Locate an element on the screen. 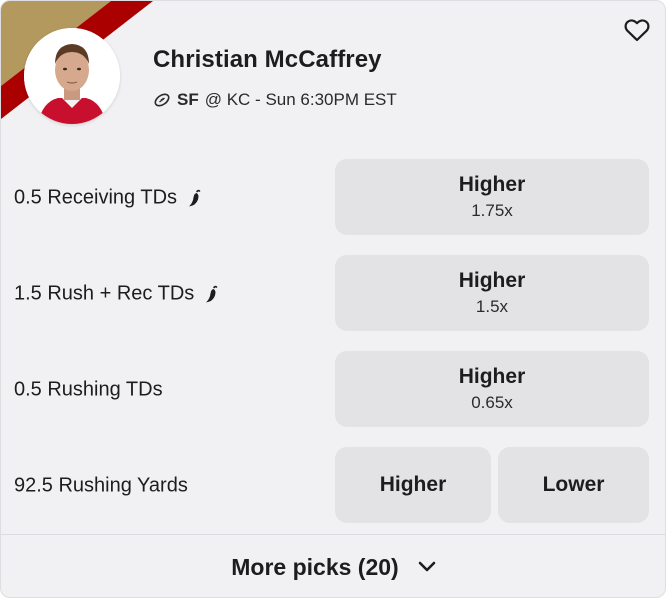  prop-label: 92.5 Rushing Yards is located at coordinates (101, 485).